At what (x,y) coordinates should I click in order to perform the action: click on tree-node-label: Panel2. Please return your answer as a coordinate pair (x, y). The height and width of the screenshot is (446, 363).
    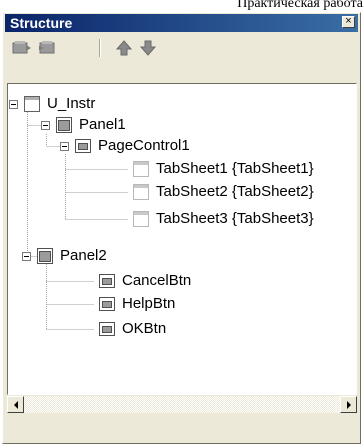
    Looking at the image, I should click on (83, 255).